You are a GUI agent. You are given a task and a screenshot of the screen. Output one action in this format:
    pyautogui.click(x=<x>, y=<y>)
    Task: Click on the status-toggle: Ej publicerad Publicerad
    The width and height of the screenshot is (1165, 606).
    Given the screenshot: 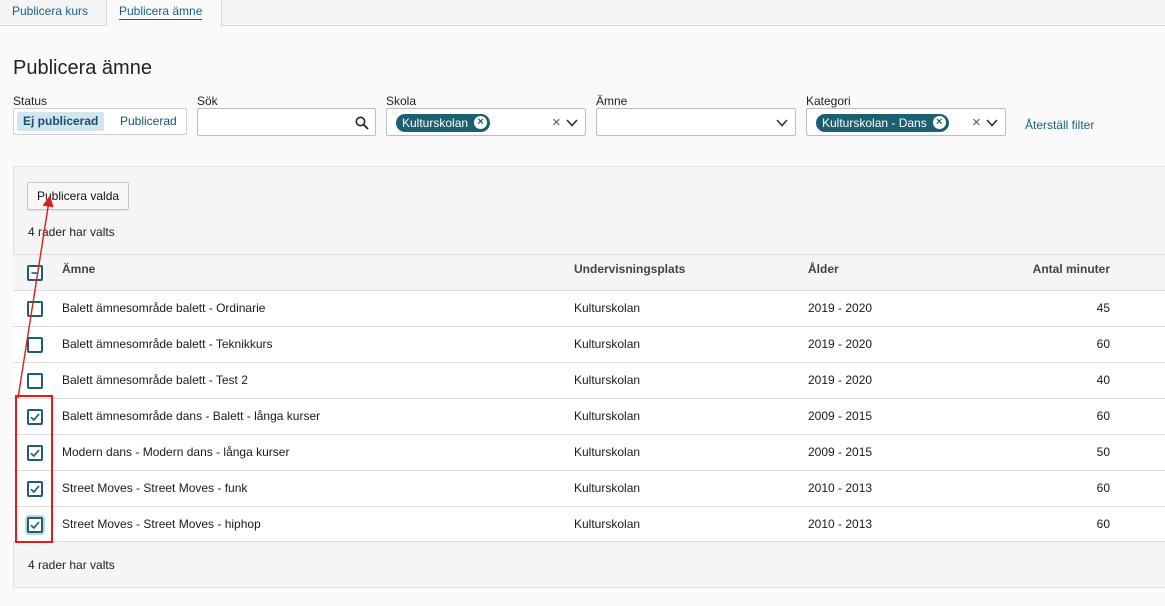 What is the action you would take?
    pyautogui.click(x=100, y=121)
    